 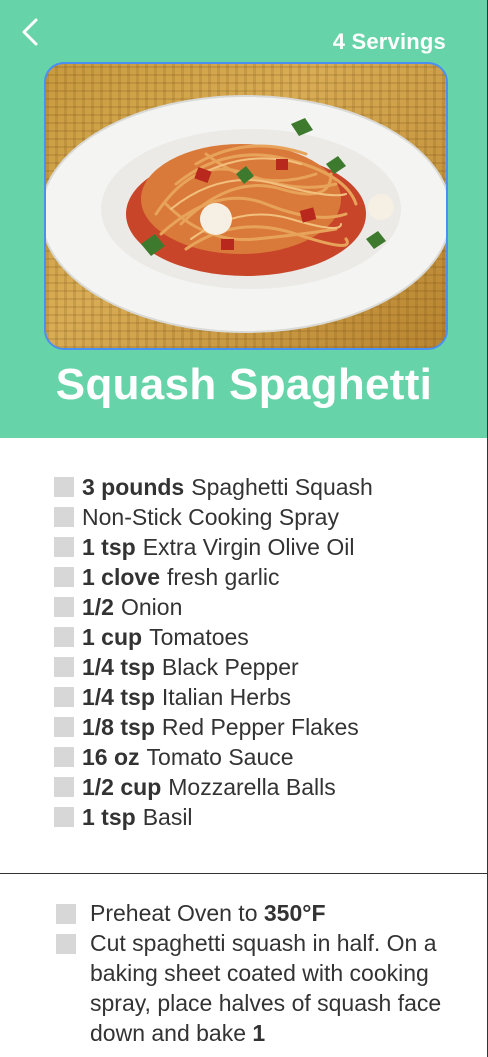 I want to click on chevron-left-icon, so click(x=30, y=32).